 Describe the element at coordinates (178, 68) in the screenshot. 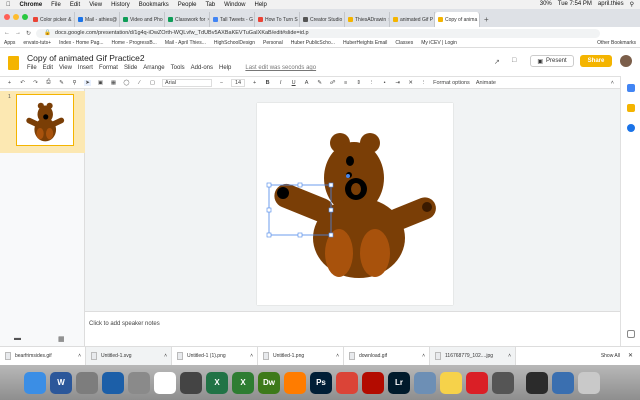

I see `docs-menu-tools: Tools` at that location.